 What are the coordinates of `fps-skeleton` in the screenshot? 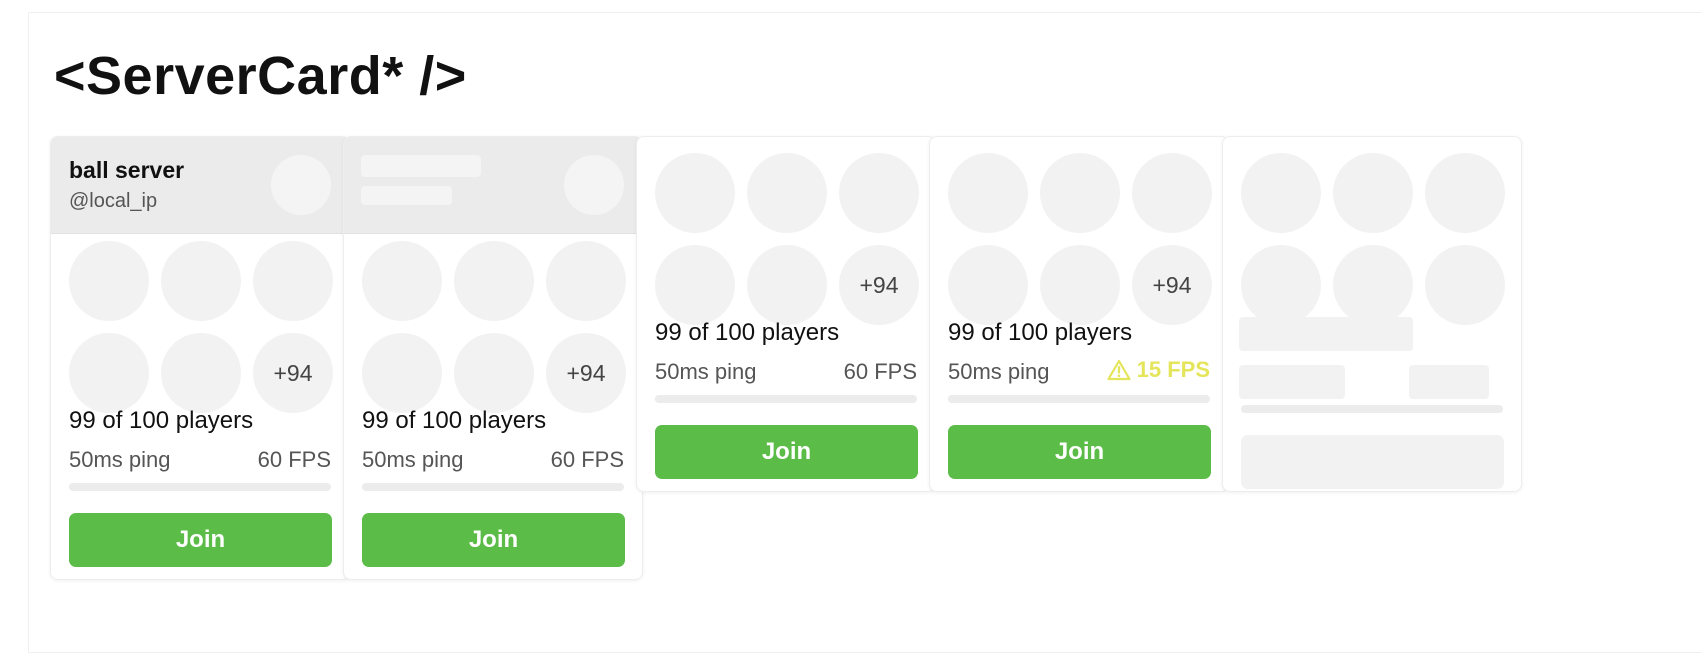 It's located at (1449, 382).